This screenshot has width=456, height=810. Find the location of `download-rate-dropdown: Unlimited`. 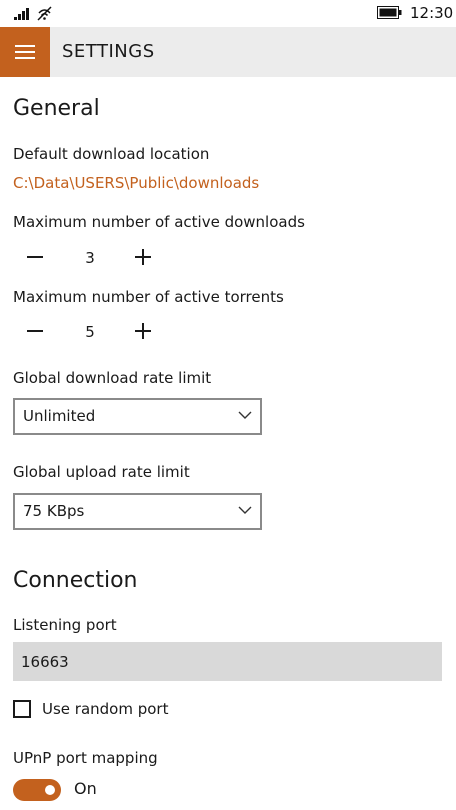

download-rate-dropdown: Unlimited is located at coordinates (137, 416).